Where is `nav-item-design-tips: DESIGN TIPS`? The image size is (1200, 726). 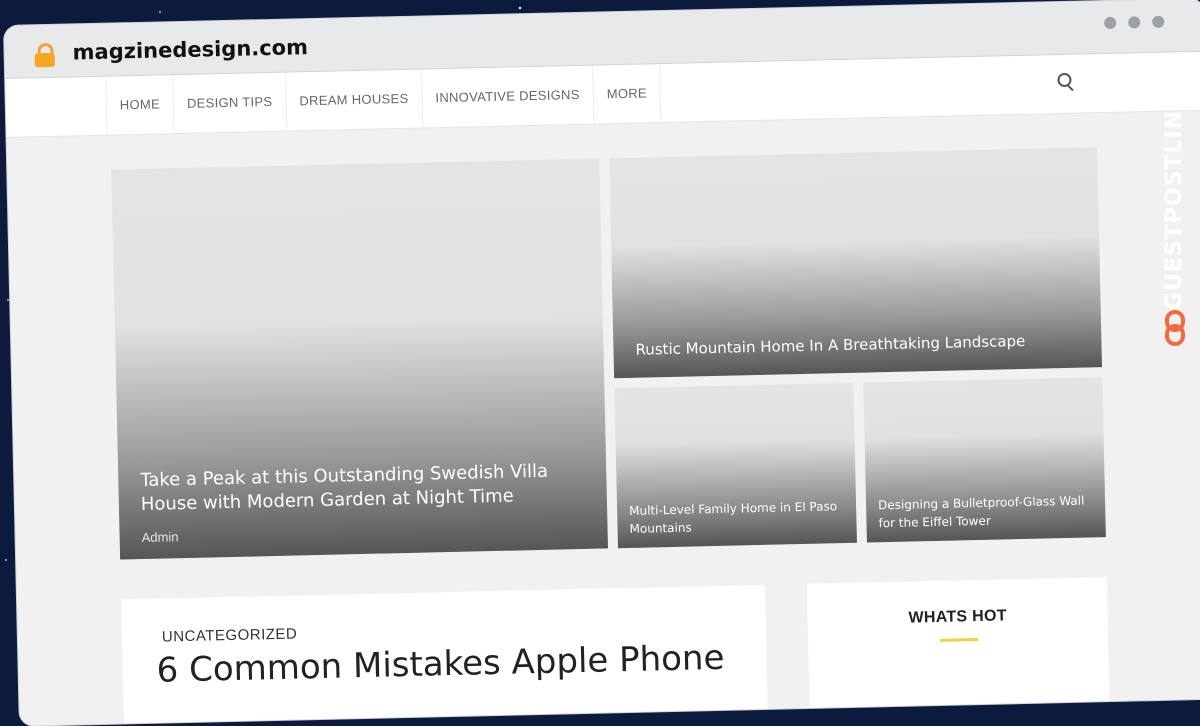 nav-item-design-tips: DESIGN TIPS is located at coordinates (230, 103).